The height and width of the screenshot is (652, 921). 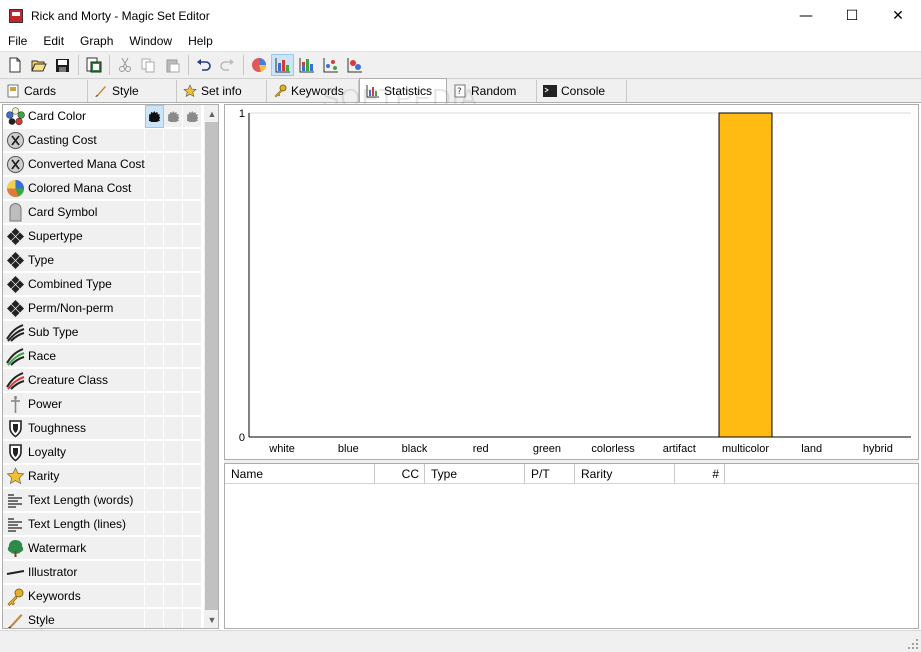 I want to click on dimension-row: Converted Mana Cost, so click(x=103, y=165).